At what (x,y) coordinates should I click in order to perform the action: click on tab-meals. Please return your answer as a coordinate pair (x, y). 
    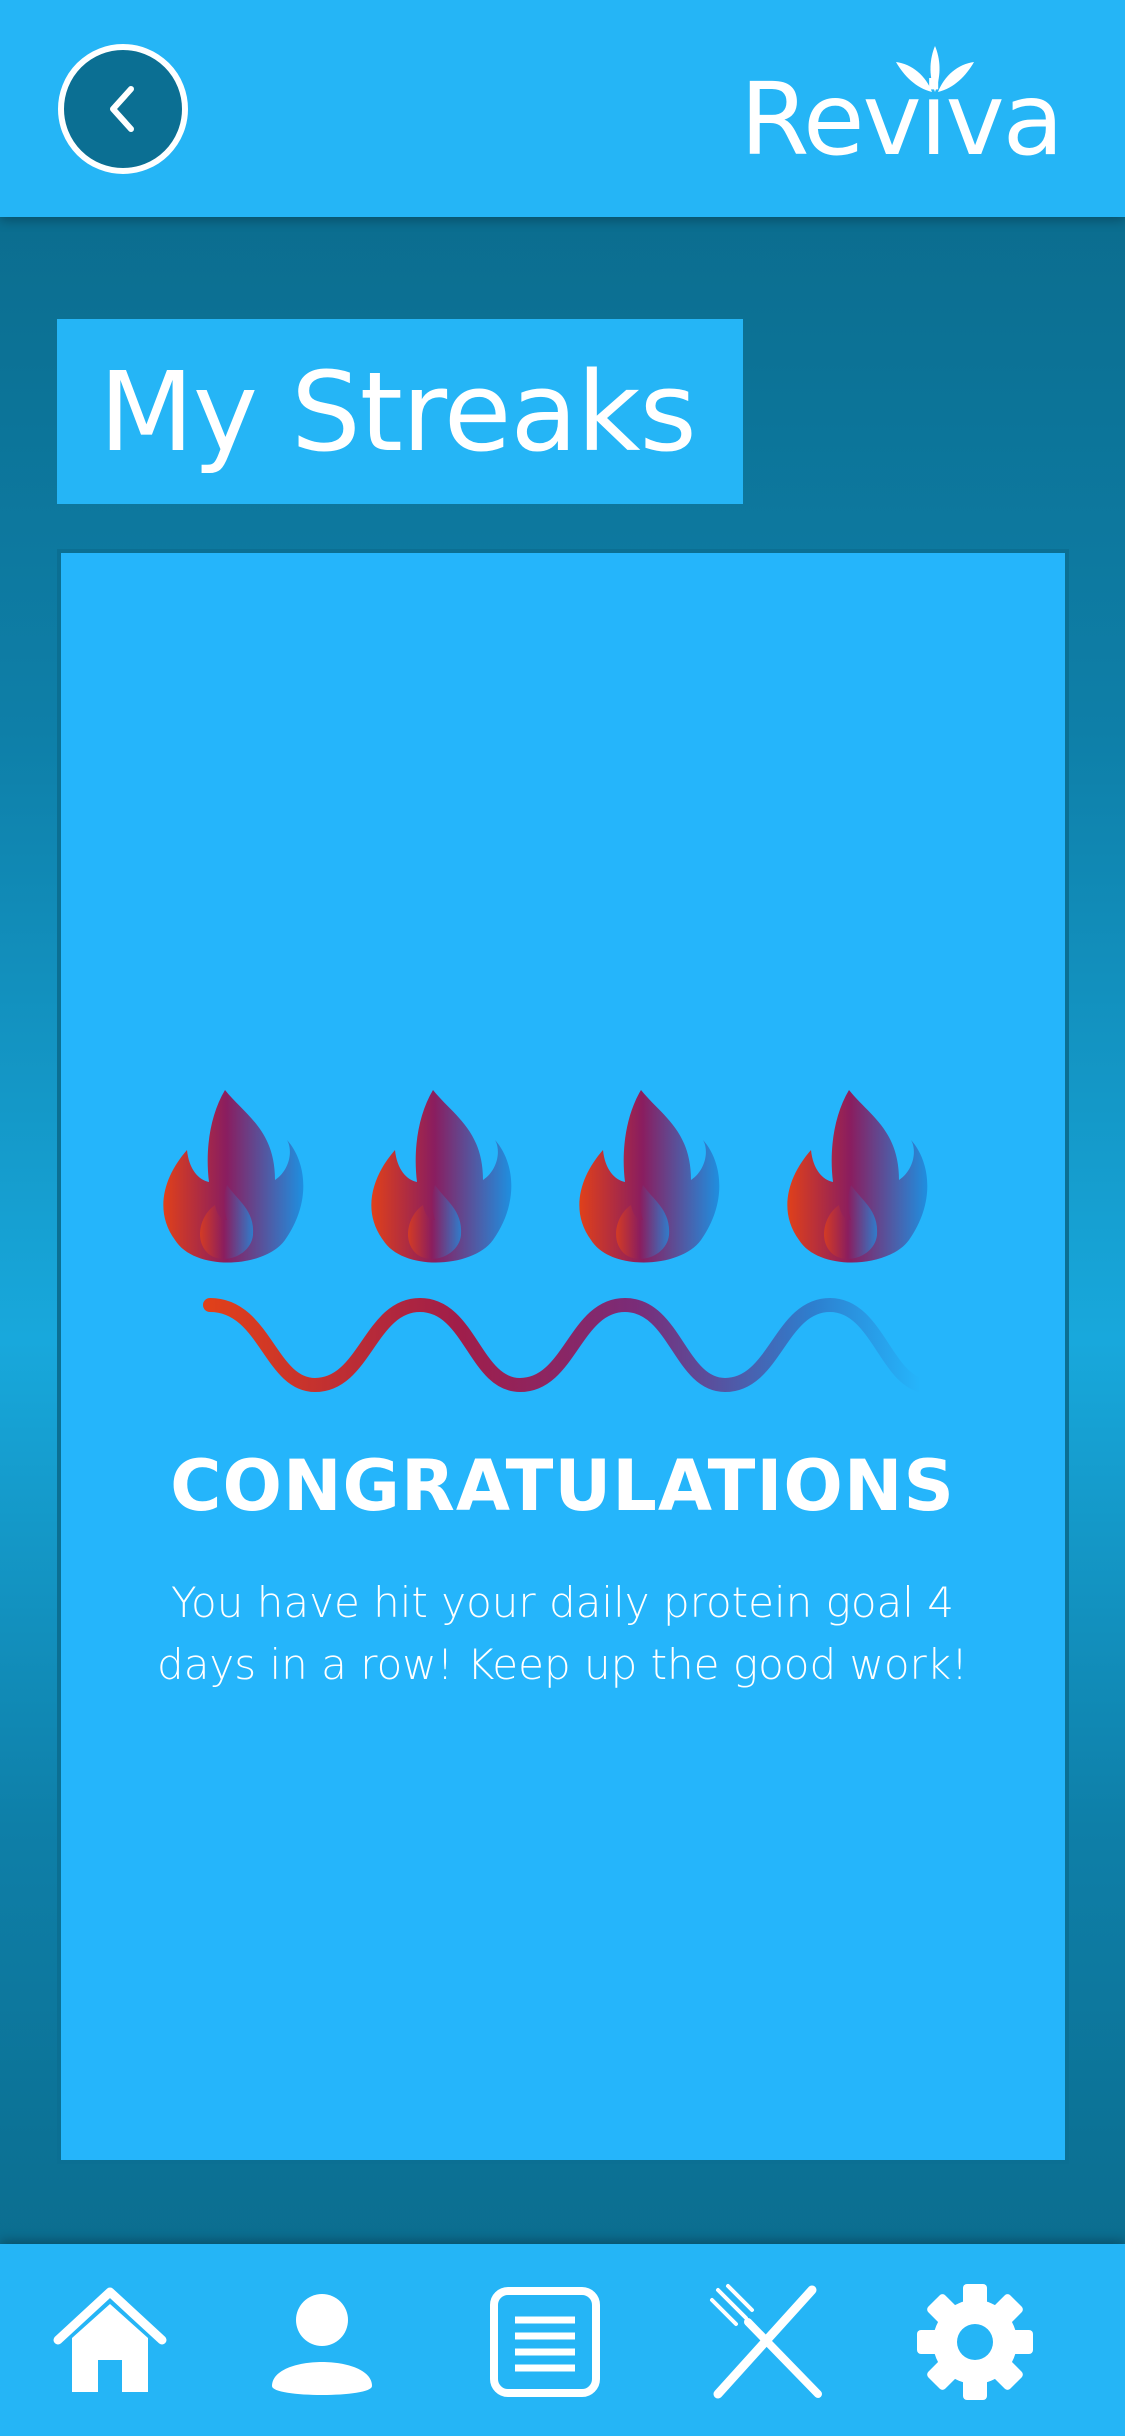
    Looking at the image, I should click on (768, 2342).